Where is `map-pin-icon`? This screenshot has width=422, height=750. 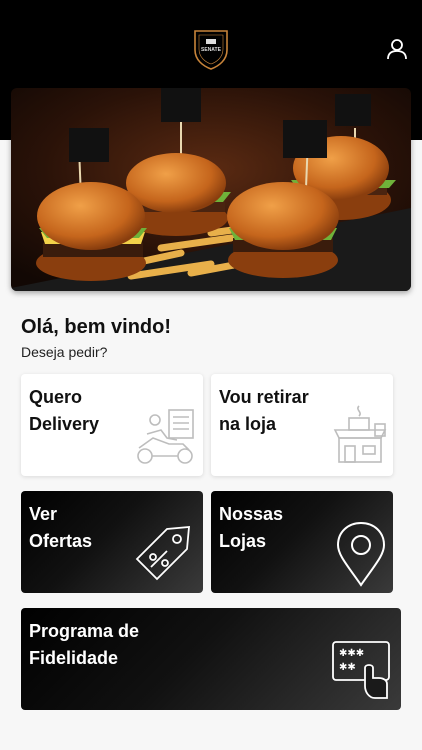
map-pin-icon is located at coordinates (361, 554).